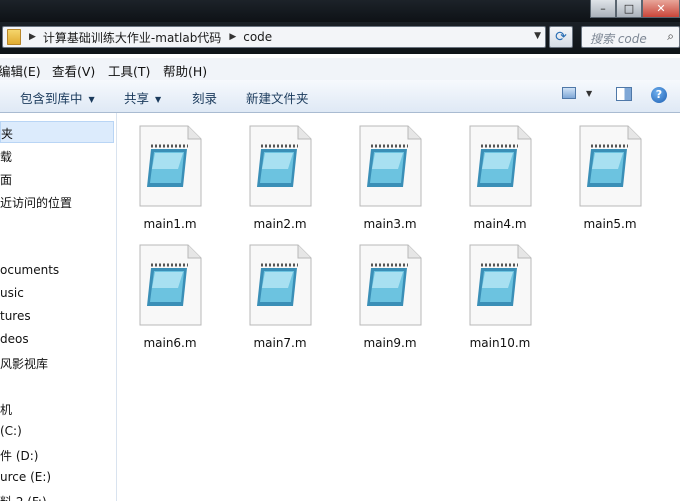  I want to click on nav-item-downloads: 载, so click(6, 156).